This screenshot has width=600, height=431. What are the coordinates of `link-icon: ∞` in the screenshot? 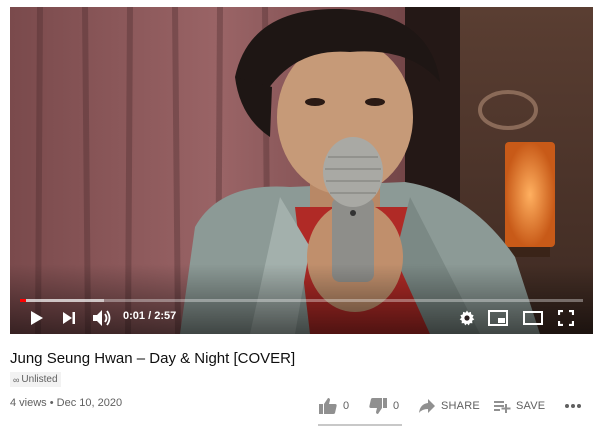 It's located at (16, 379).